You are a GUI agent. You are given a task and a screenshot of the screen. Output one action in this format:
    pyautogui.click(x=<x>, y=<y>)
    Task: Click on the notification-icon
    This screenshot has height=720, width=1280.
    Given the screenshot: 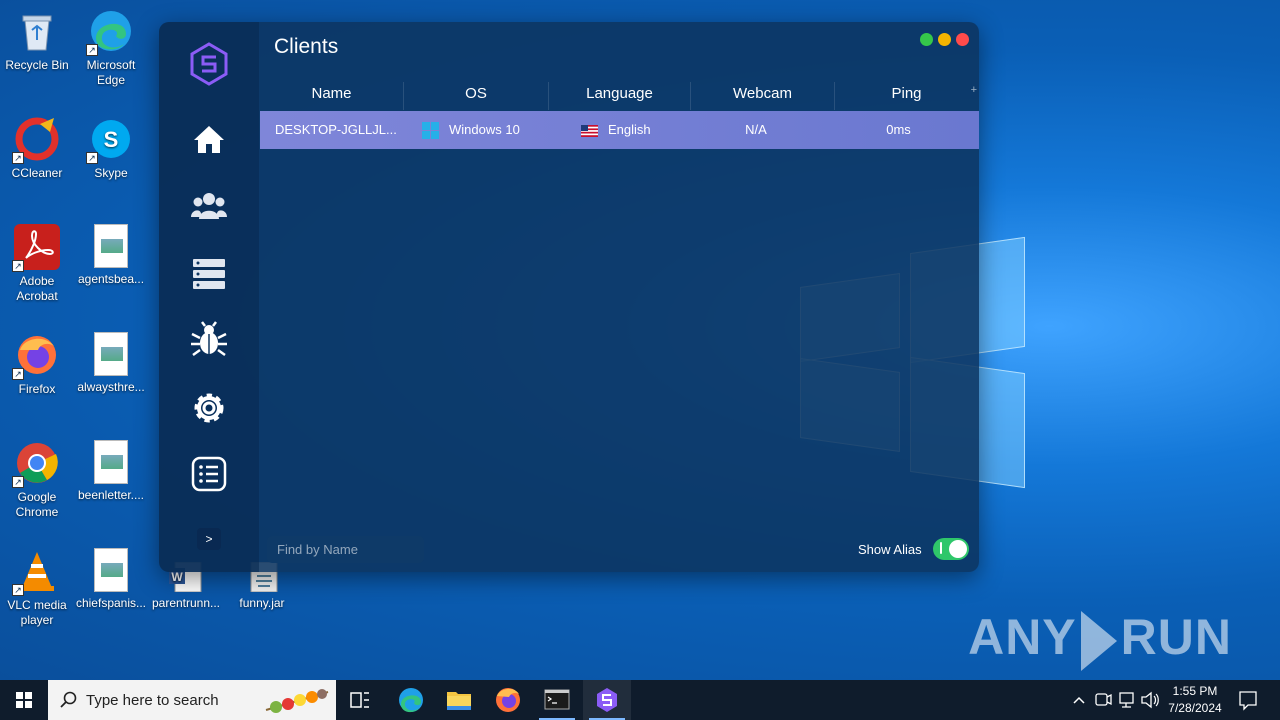 What is the action you would take?
    pyautogui.click(x=1248, y=701)
    